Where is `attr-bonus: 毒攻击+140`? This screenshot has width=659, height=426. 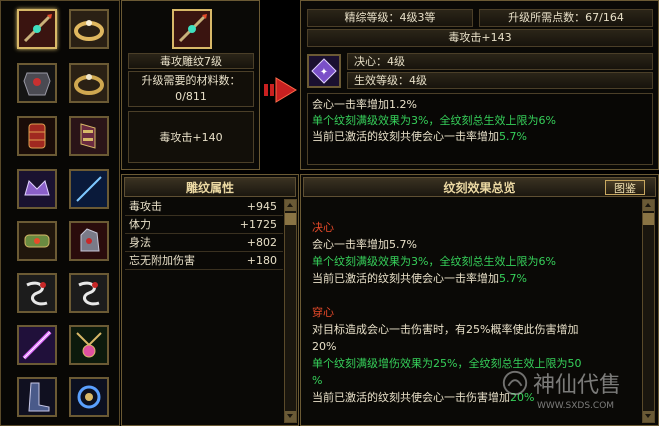
attr-bonus: 毒攻击+140 is located at coordinates (191, 137).